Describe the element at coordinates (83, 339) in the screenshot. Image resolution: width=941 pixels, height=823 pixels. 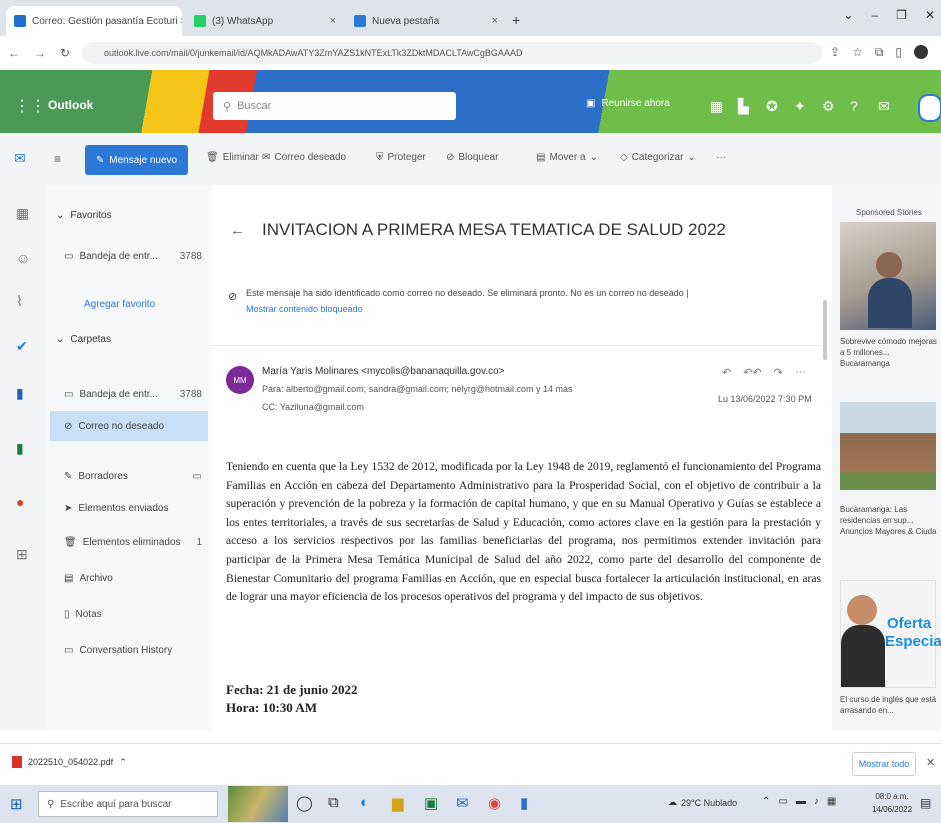
I see `folders-header: ⌄ Carpetas` at that location.